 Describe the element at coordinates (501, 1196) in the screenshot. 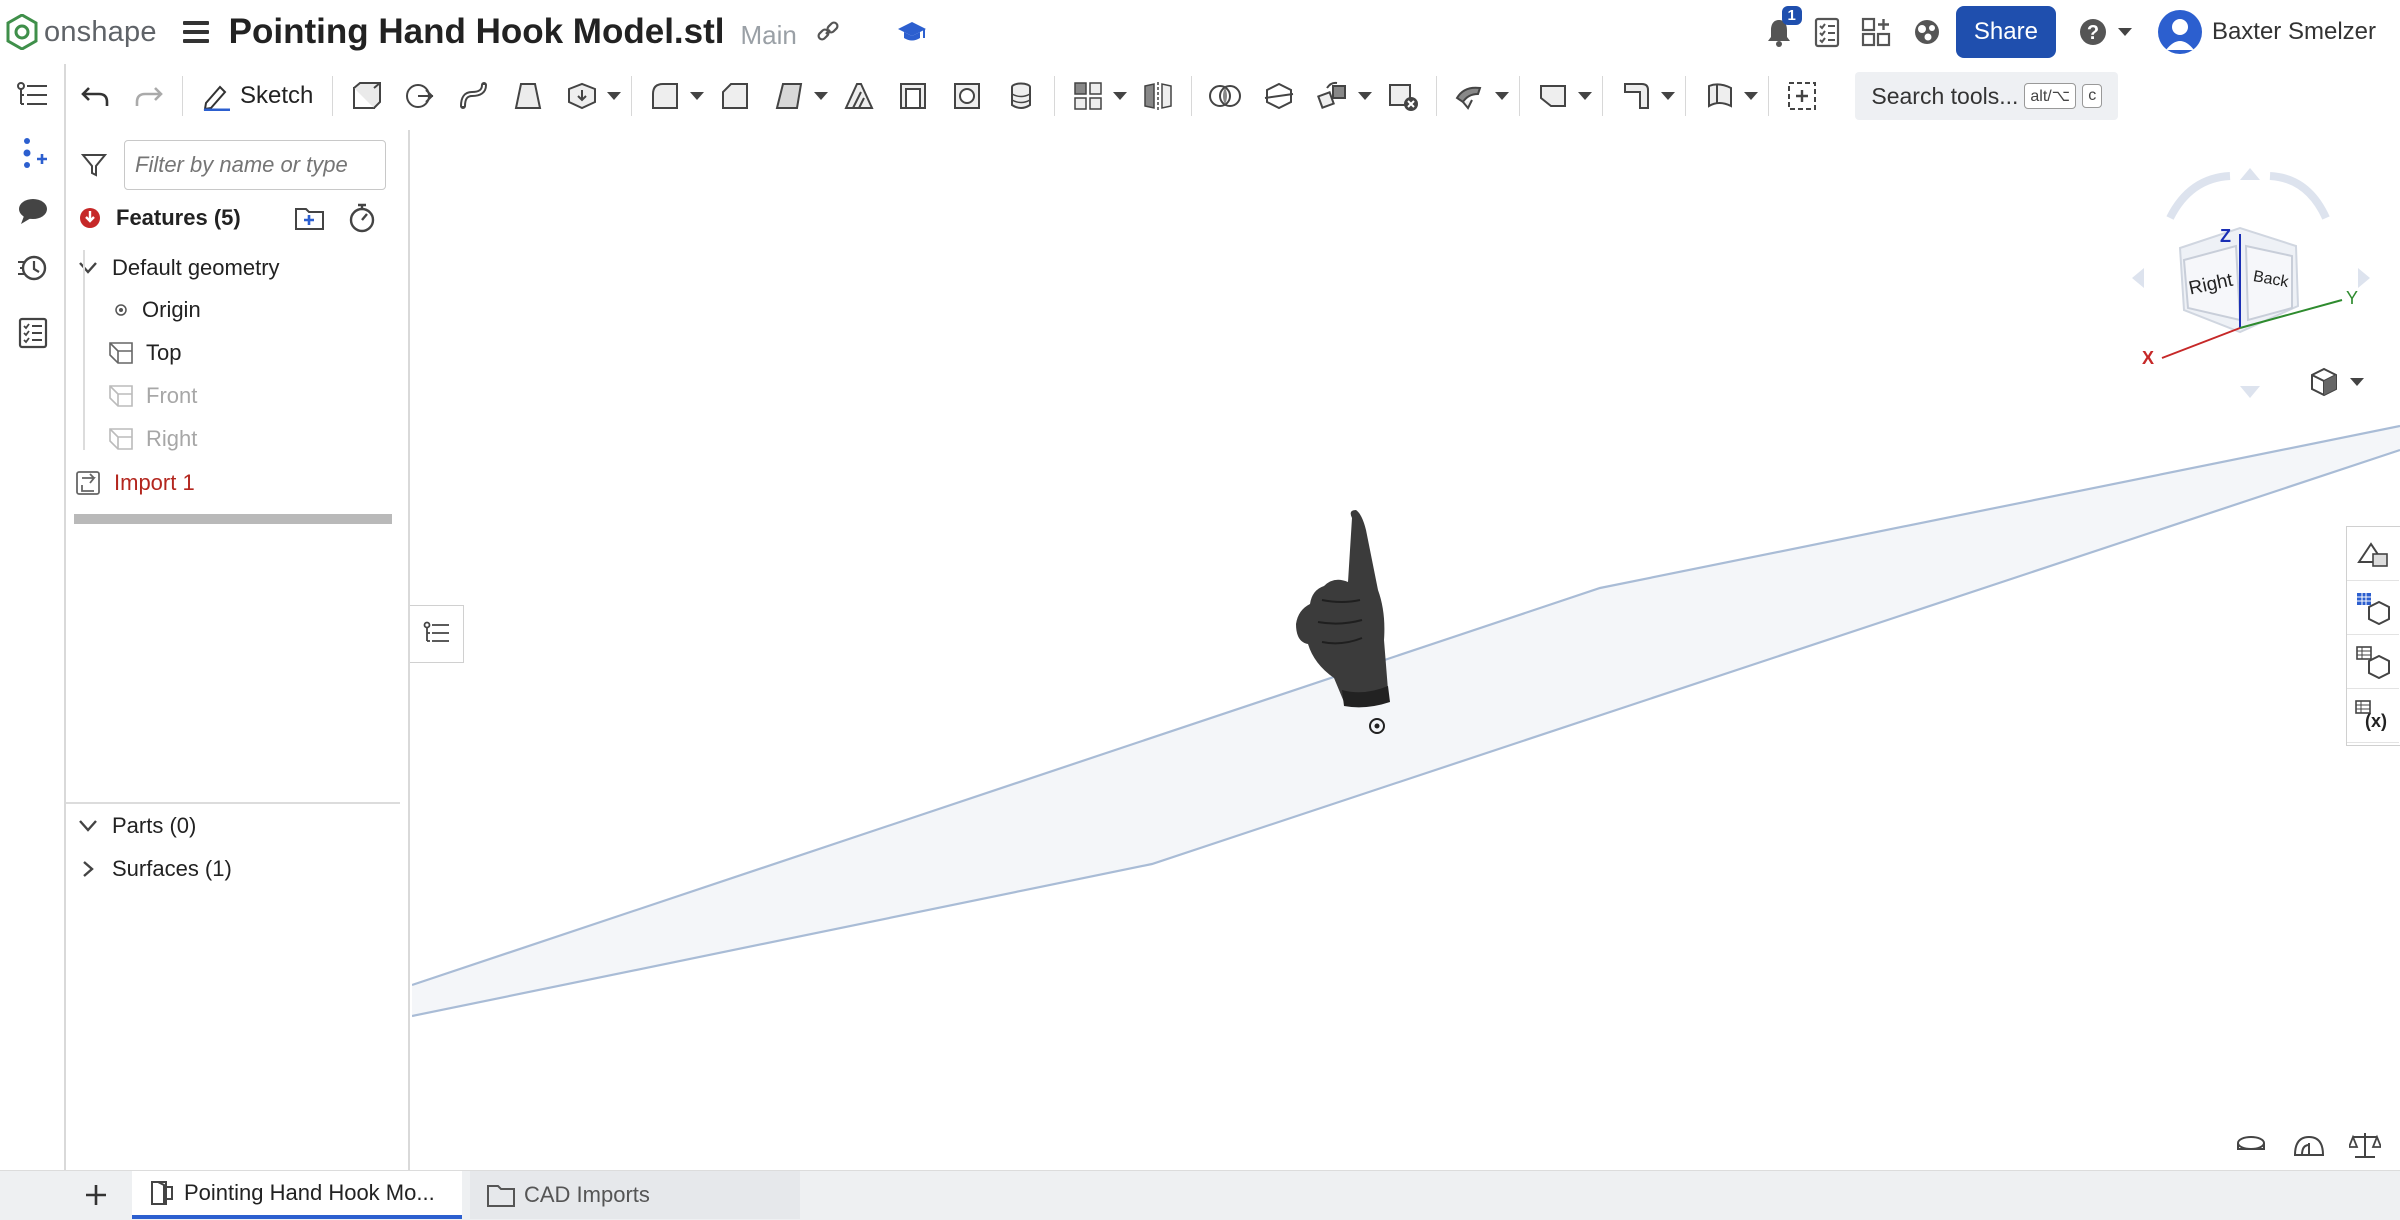

I see `folder-icon` at that location.